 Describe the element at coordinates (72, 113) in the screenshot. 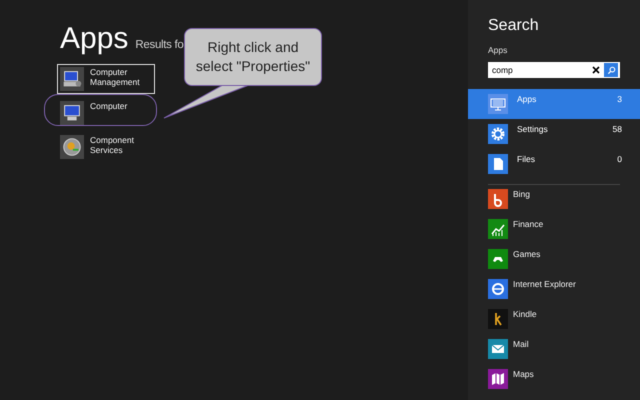

I see `computer-icon` at that location.